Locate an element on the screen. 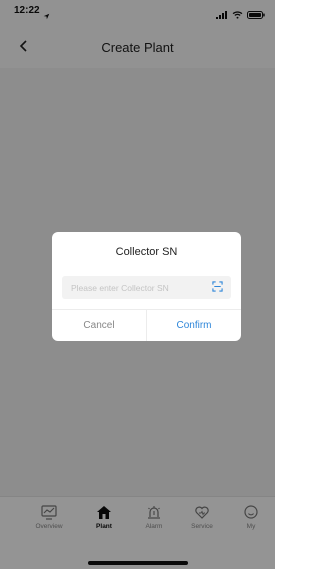 This screenshot has width=320, height=569. scan-button is located at coordinates (217, 288).